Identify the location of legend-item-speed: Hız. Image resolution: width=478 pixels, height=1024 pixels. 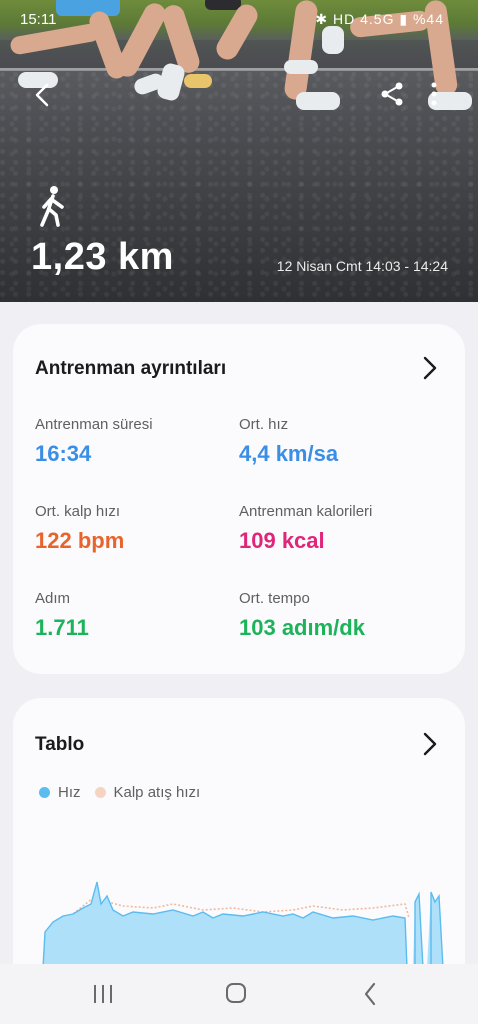
(60, 792).